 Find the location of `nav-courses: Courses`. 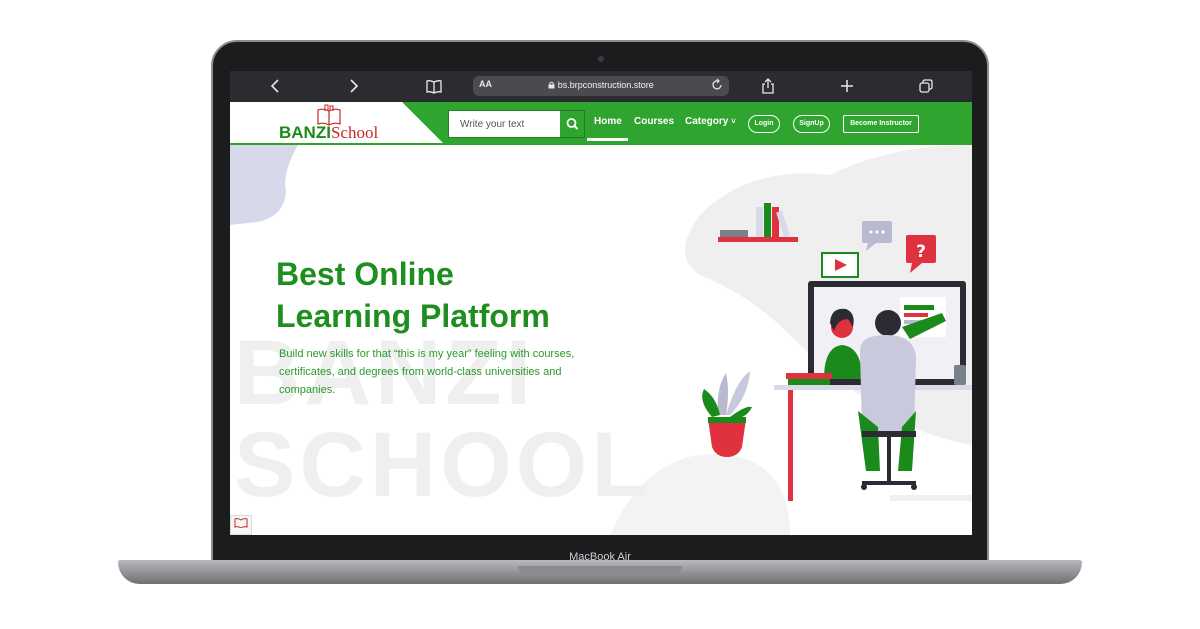

nav-courses: Courses is located at coordinates (654, 121).